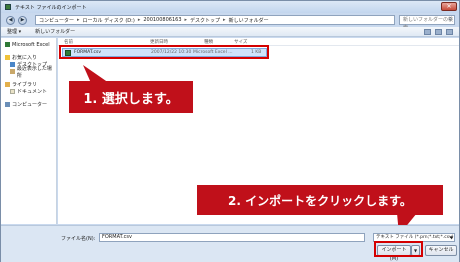  Describe the element at coordinates (7, 44) in the screenshot. I see `excel-icon` at that location.